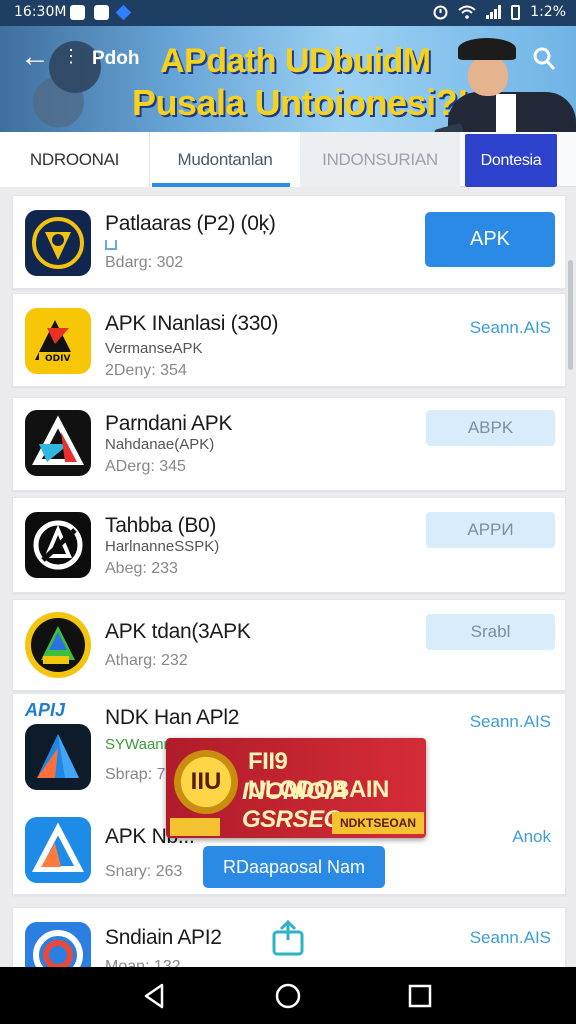 This screenshot has height=1024, width=576. I want to click on nav-recents-icon, so click(420, 996).